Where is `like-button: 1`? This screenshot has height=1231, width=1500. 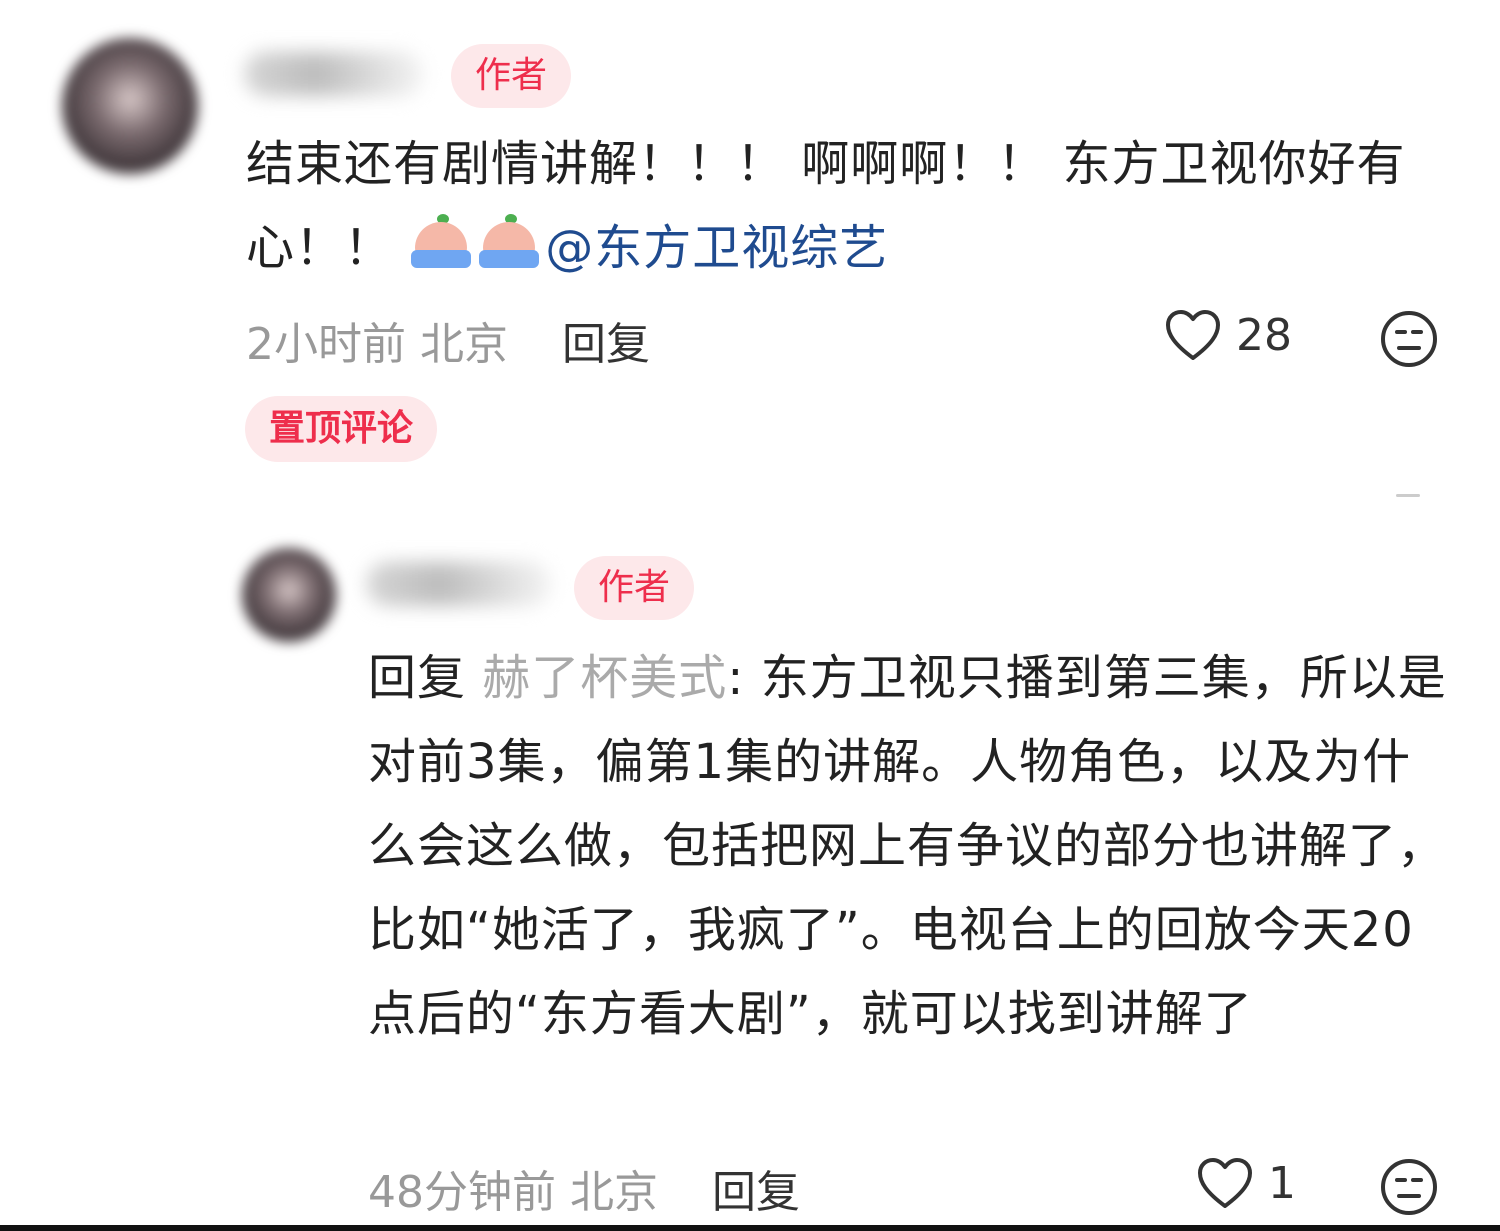 like-button: 1 is located at coordinates (1246, 1183).